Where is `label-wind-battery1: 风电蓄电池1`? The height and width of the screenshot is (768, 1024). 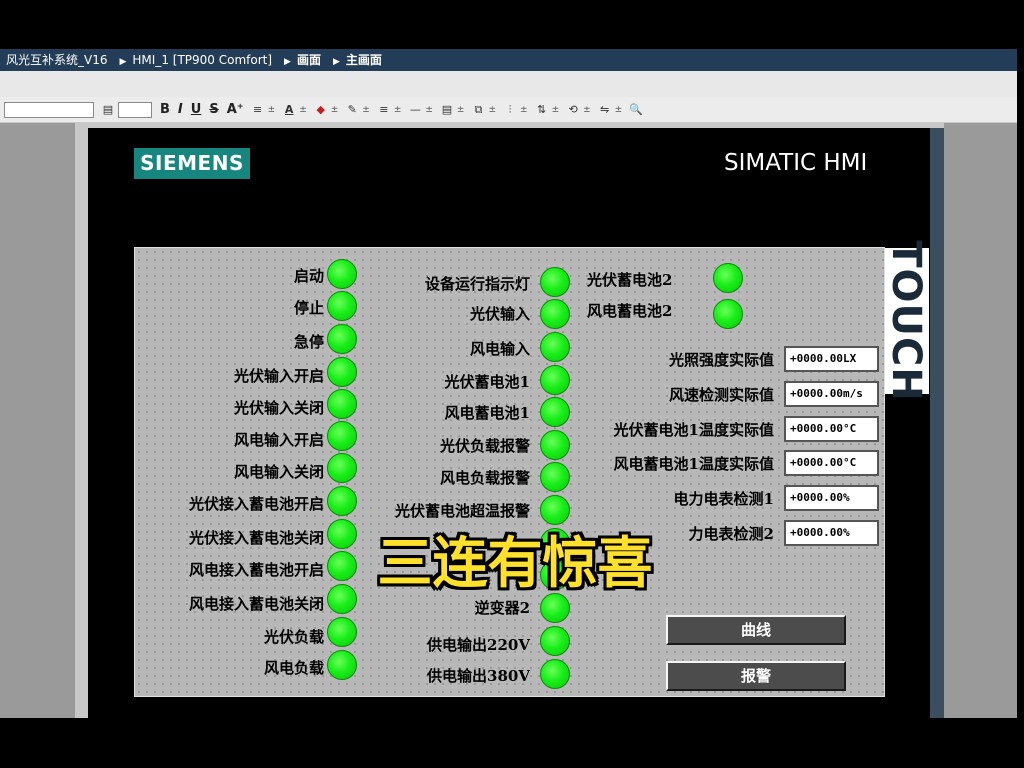 label-wind-battery1: 风电蓄电池1 is located at coordinates (487, 413).